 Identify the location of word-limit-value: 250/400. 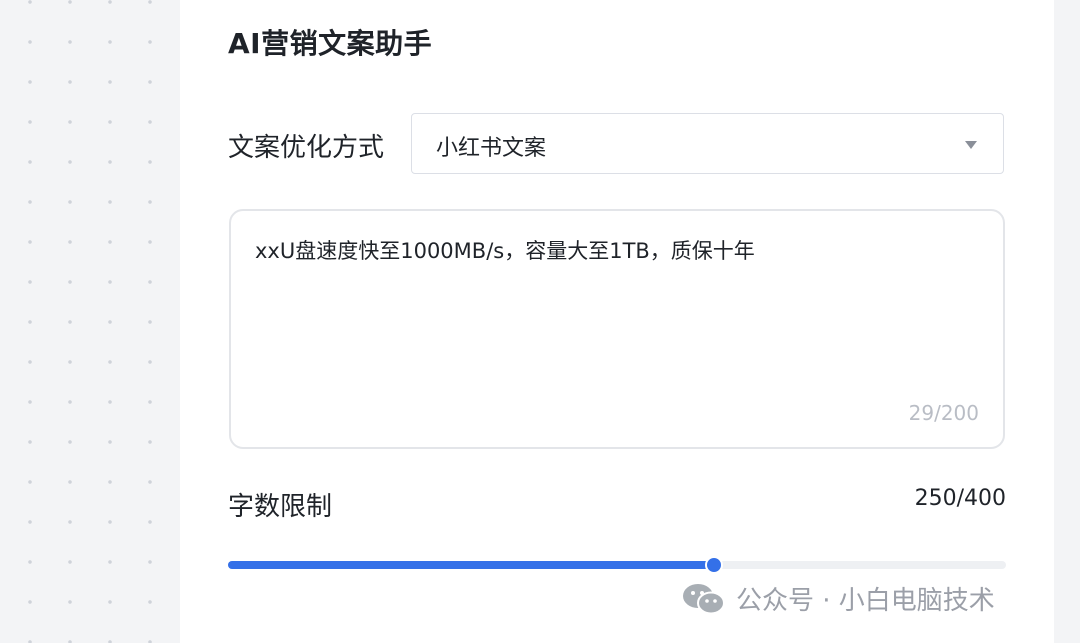
(960, 498).